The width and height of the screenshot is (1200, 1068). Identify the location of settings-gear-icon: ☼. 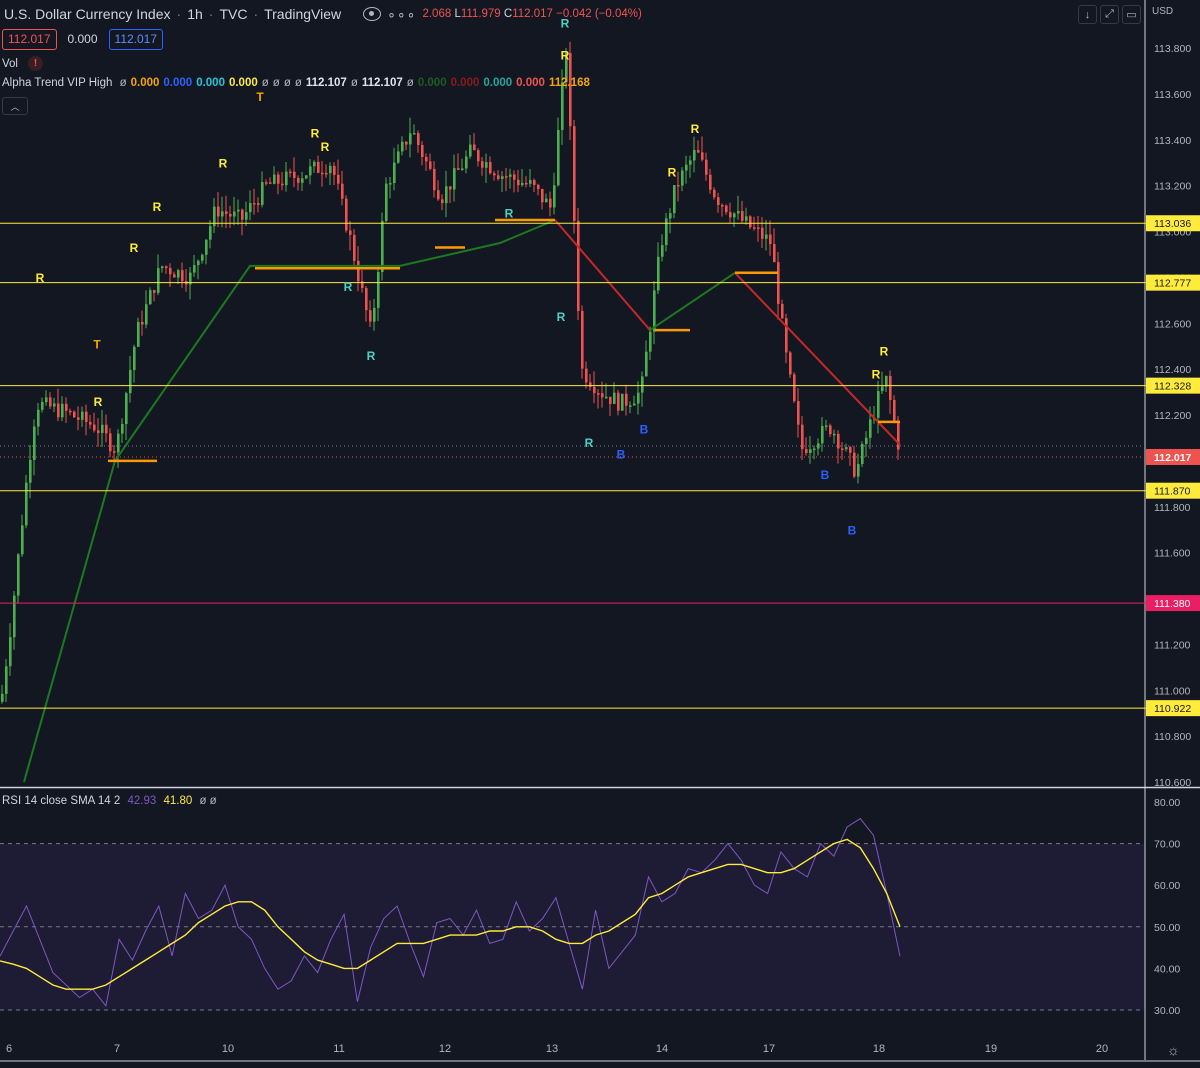
(1173, 1050).